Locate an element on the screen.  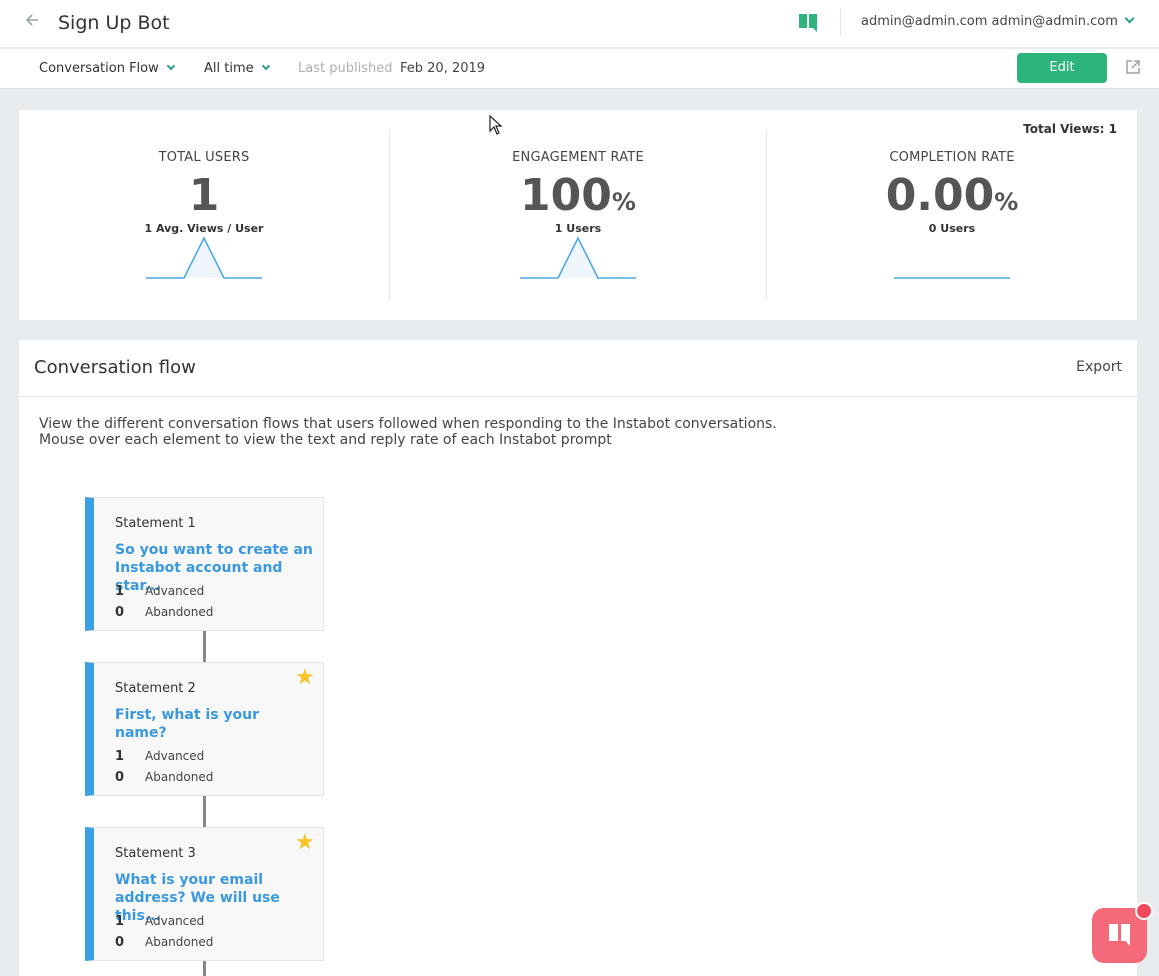
back-arrow-icon is located at coordinates (33, 23).